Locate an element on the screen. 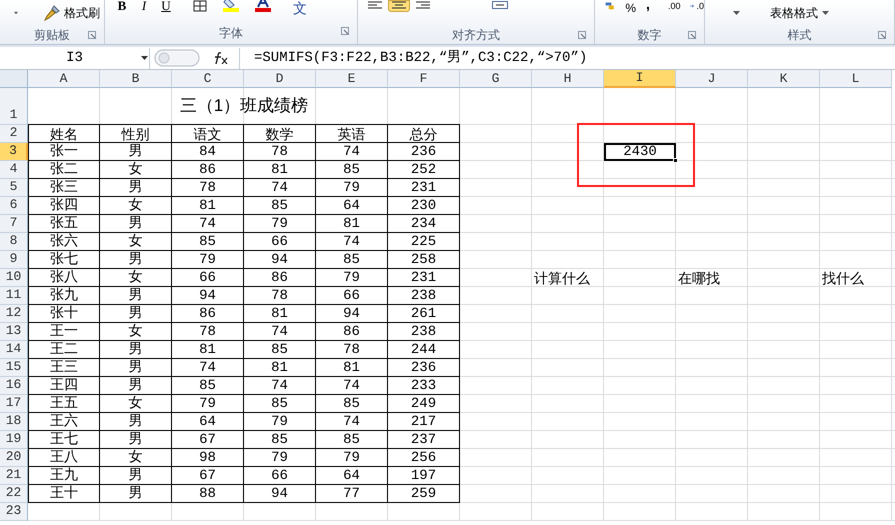 The width and height of the screenshot is (895, 525). table-cell: 98 is located at coordinates (208, 458).